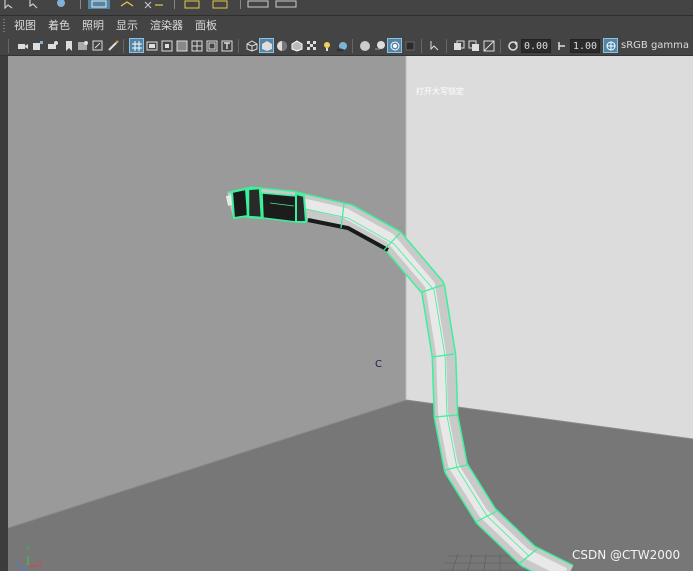 The image size is (693, 571). I want to click on shadows-icon, so click(341, 45).